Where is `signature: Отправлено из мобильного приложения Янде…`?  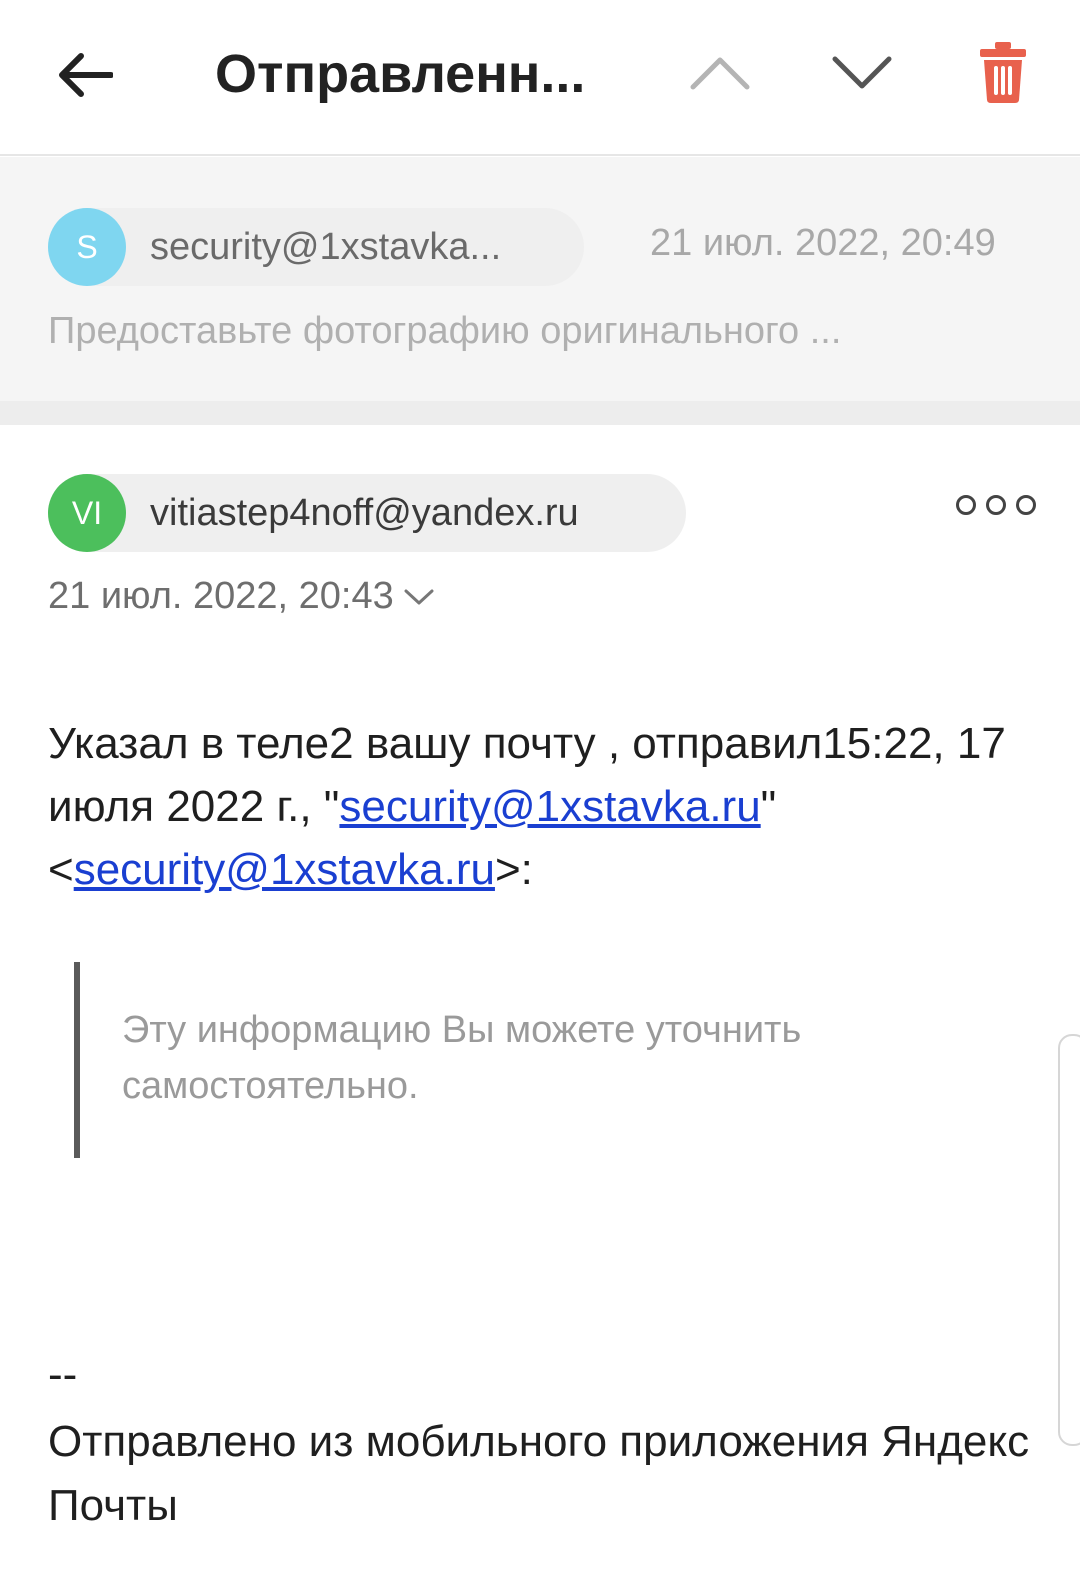
signature: Отправлено из мобильного приложения Янде… is located at coordinates (539, 1473).